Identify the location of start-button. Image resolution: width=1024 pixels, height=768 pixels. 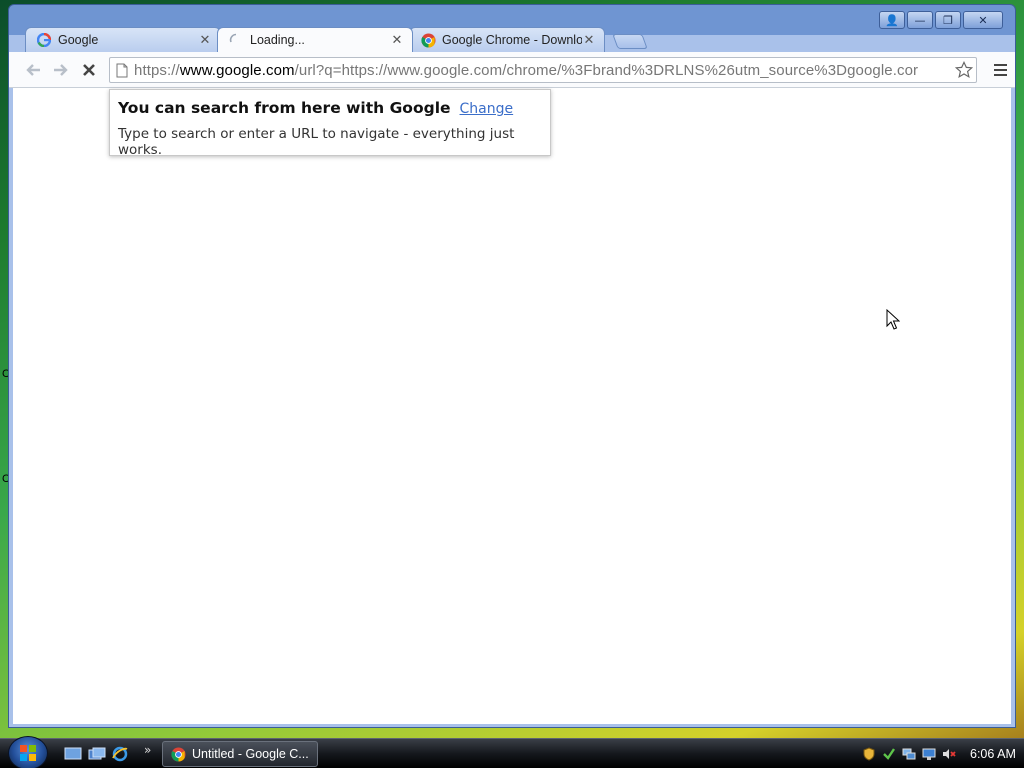
(28, 752).